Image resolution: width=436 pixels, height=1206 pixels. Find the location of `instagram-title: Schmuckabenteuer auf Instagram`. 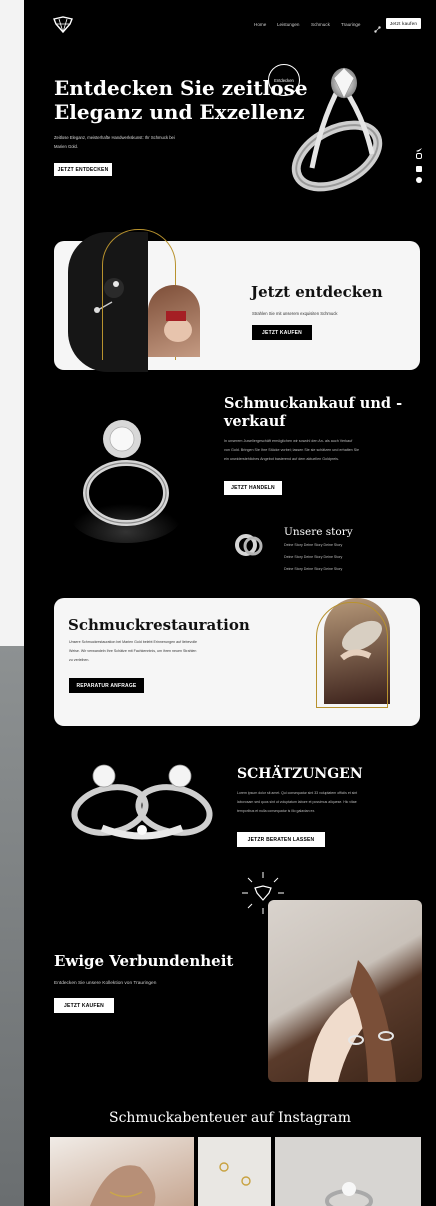

instagram-title: Schmuckabenteuer auf Instagram is located at coordinates (229, 1118).